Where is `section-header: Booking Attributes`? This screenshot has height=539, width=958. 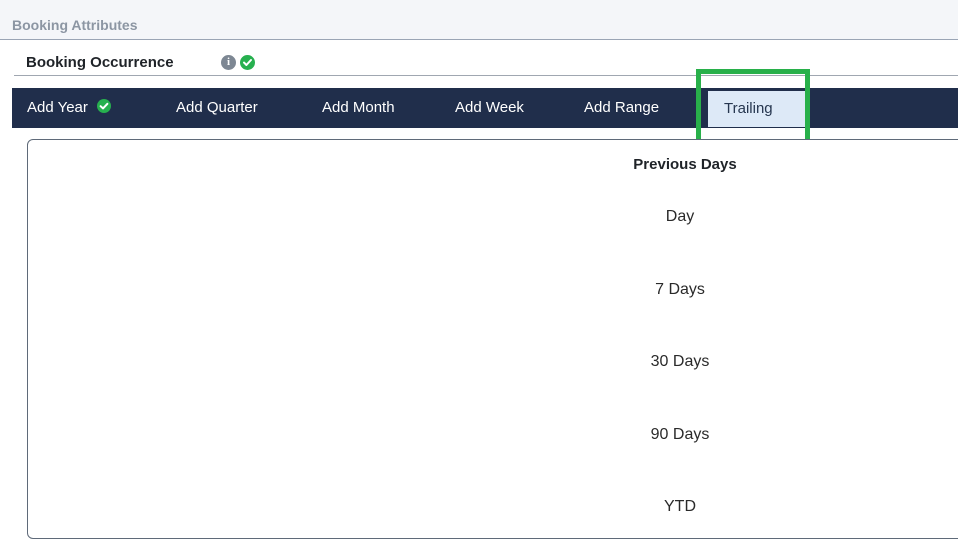 section-header: Booking Attributes is located at coordinates (479, 20).